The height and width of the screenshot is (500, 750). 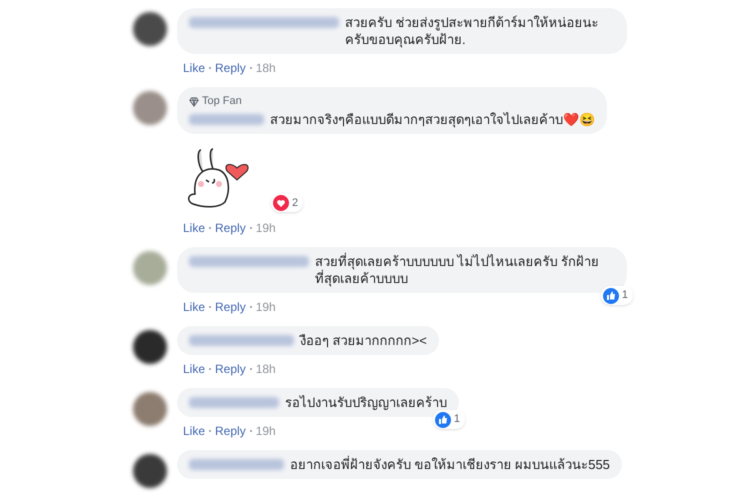 I want to click on reaction-count: 2, so click(x=287, y=203).